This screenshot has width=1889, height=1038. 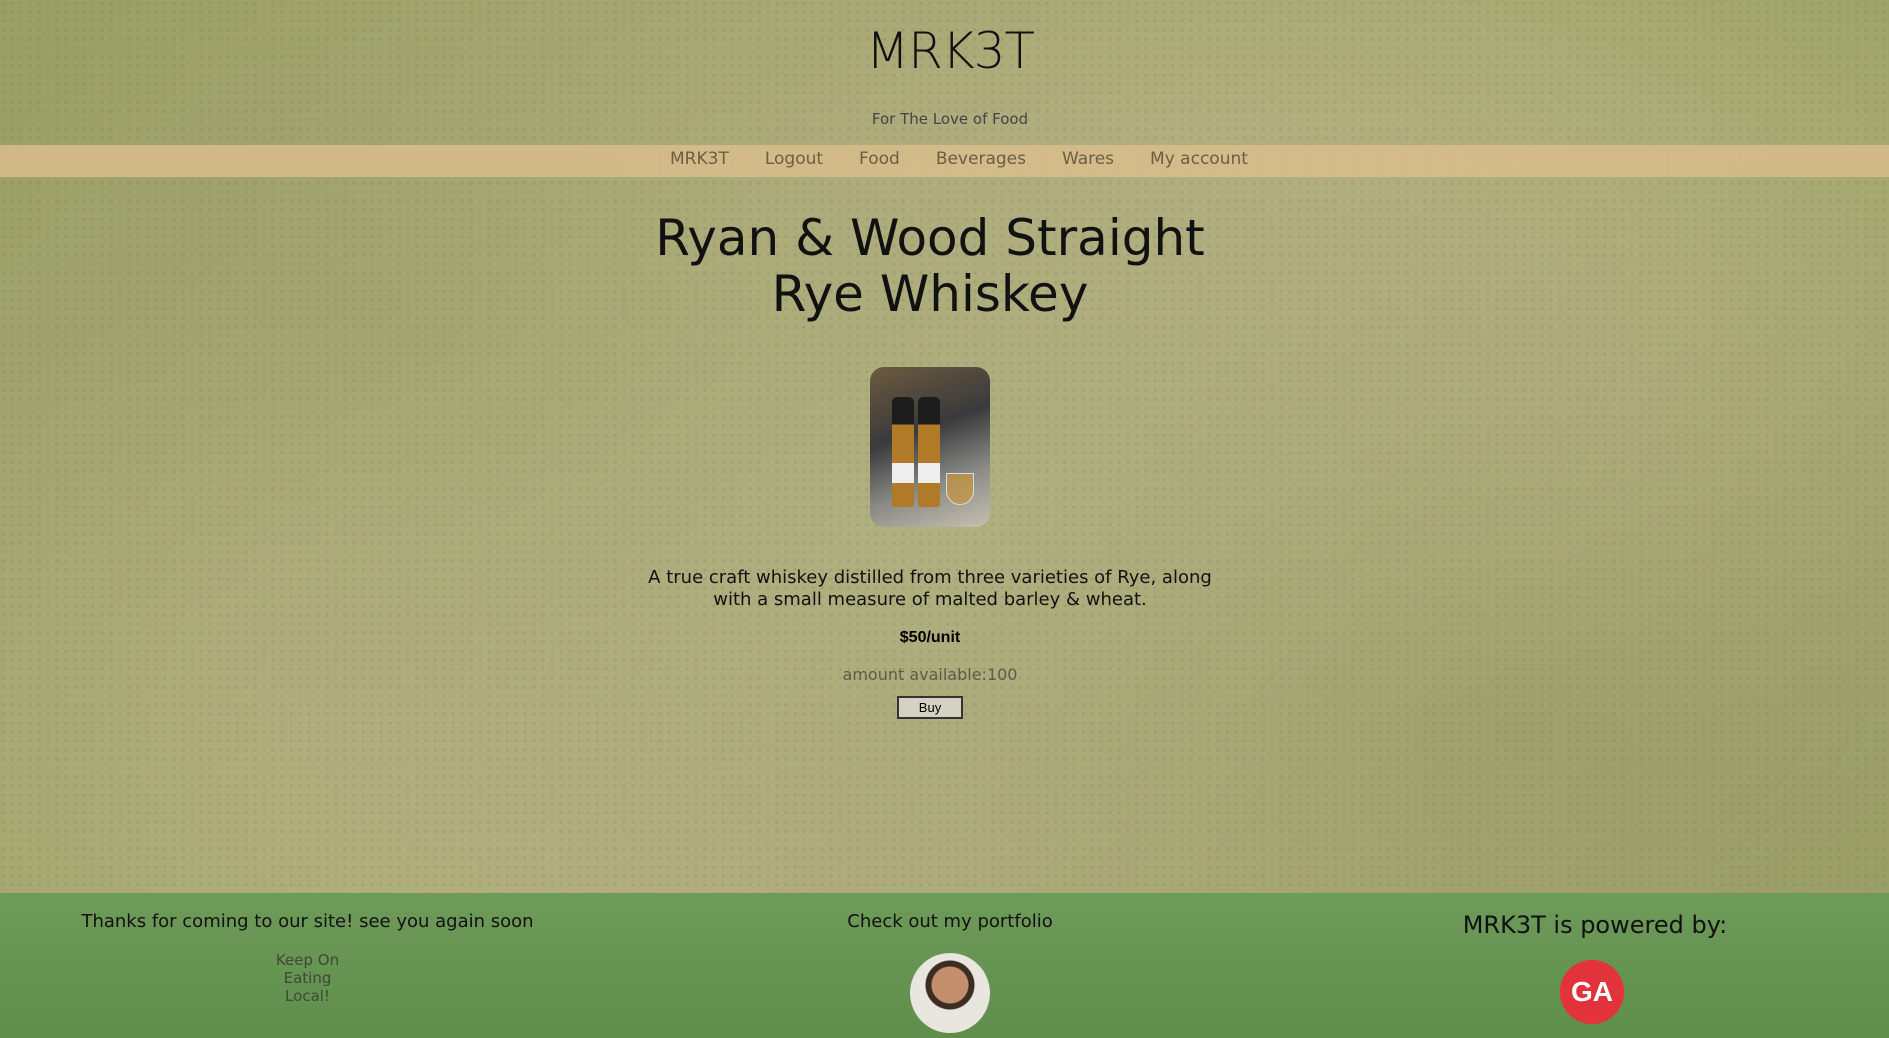 I want to click on nav-item-food: Food, so click(x=879, y=159).